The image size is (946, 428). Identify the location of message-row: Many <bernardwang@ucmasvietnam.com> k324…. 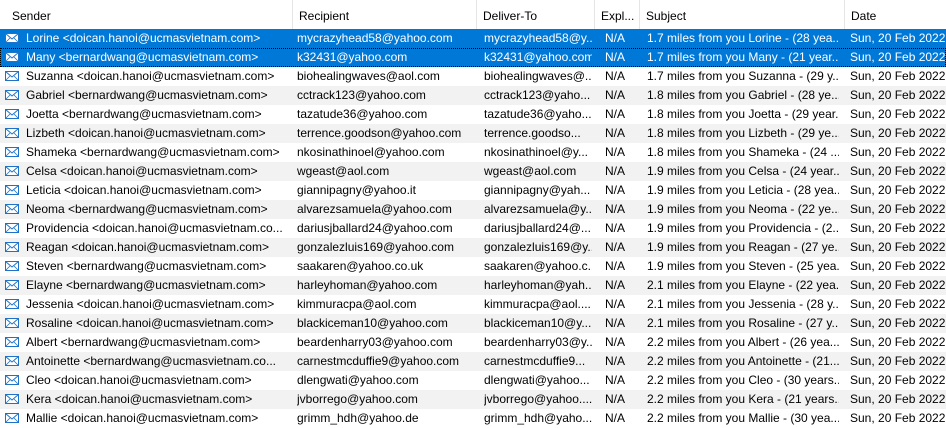
(473, 57).